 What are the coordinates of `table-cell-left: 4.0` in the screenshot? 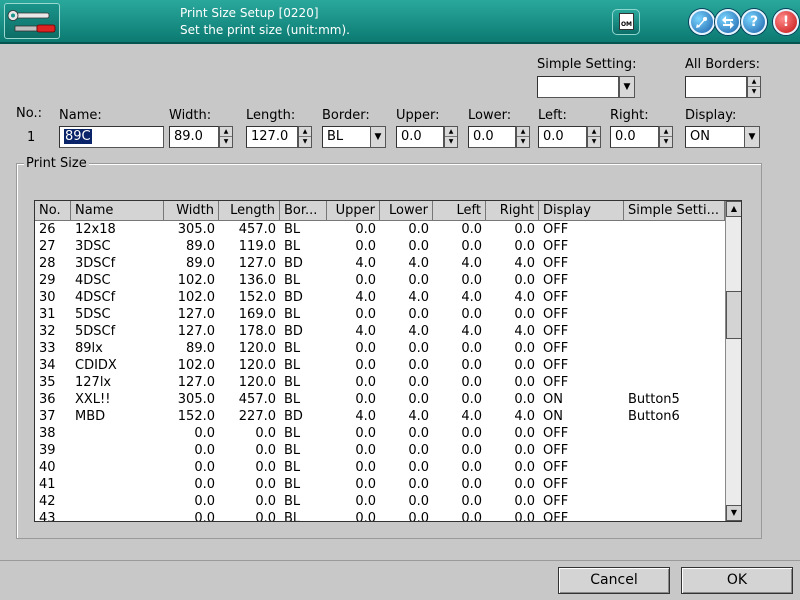 It's located at (471, 297).